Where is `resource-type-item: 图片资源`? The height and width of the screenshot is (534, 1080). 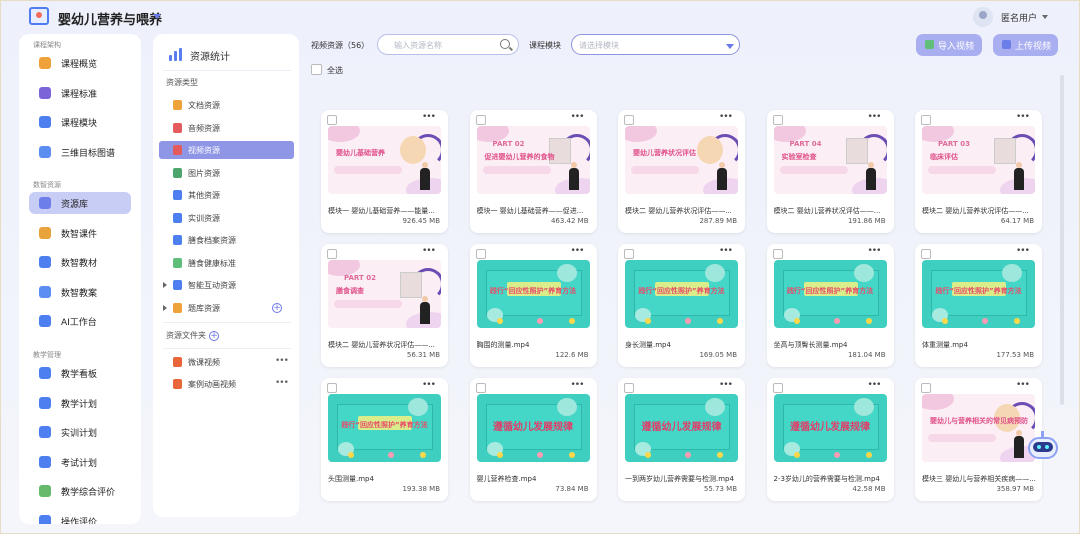
resource-type-item: 图片资源 is located at coordinates (226, 173).